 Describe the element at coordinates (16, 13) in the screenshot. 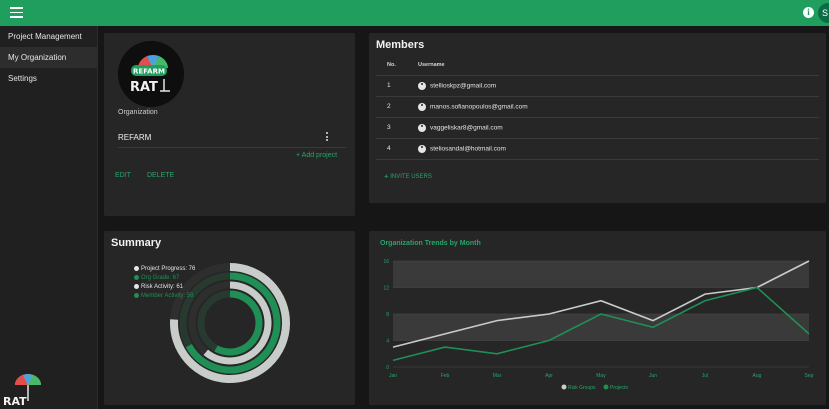

I see `hamburger-menu-icon` at that location.